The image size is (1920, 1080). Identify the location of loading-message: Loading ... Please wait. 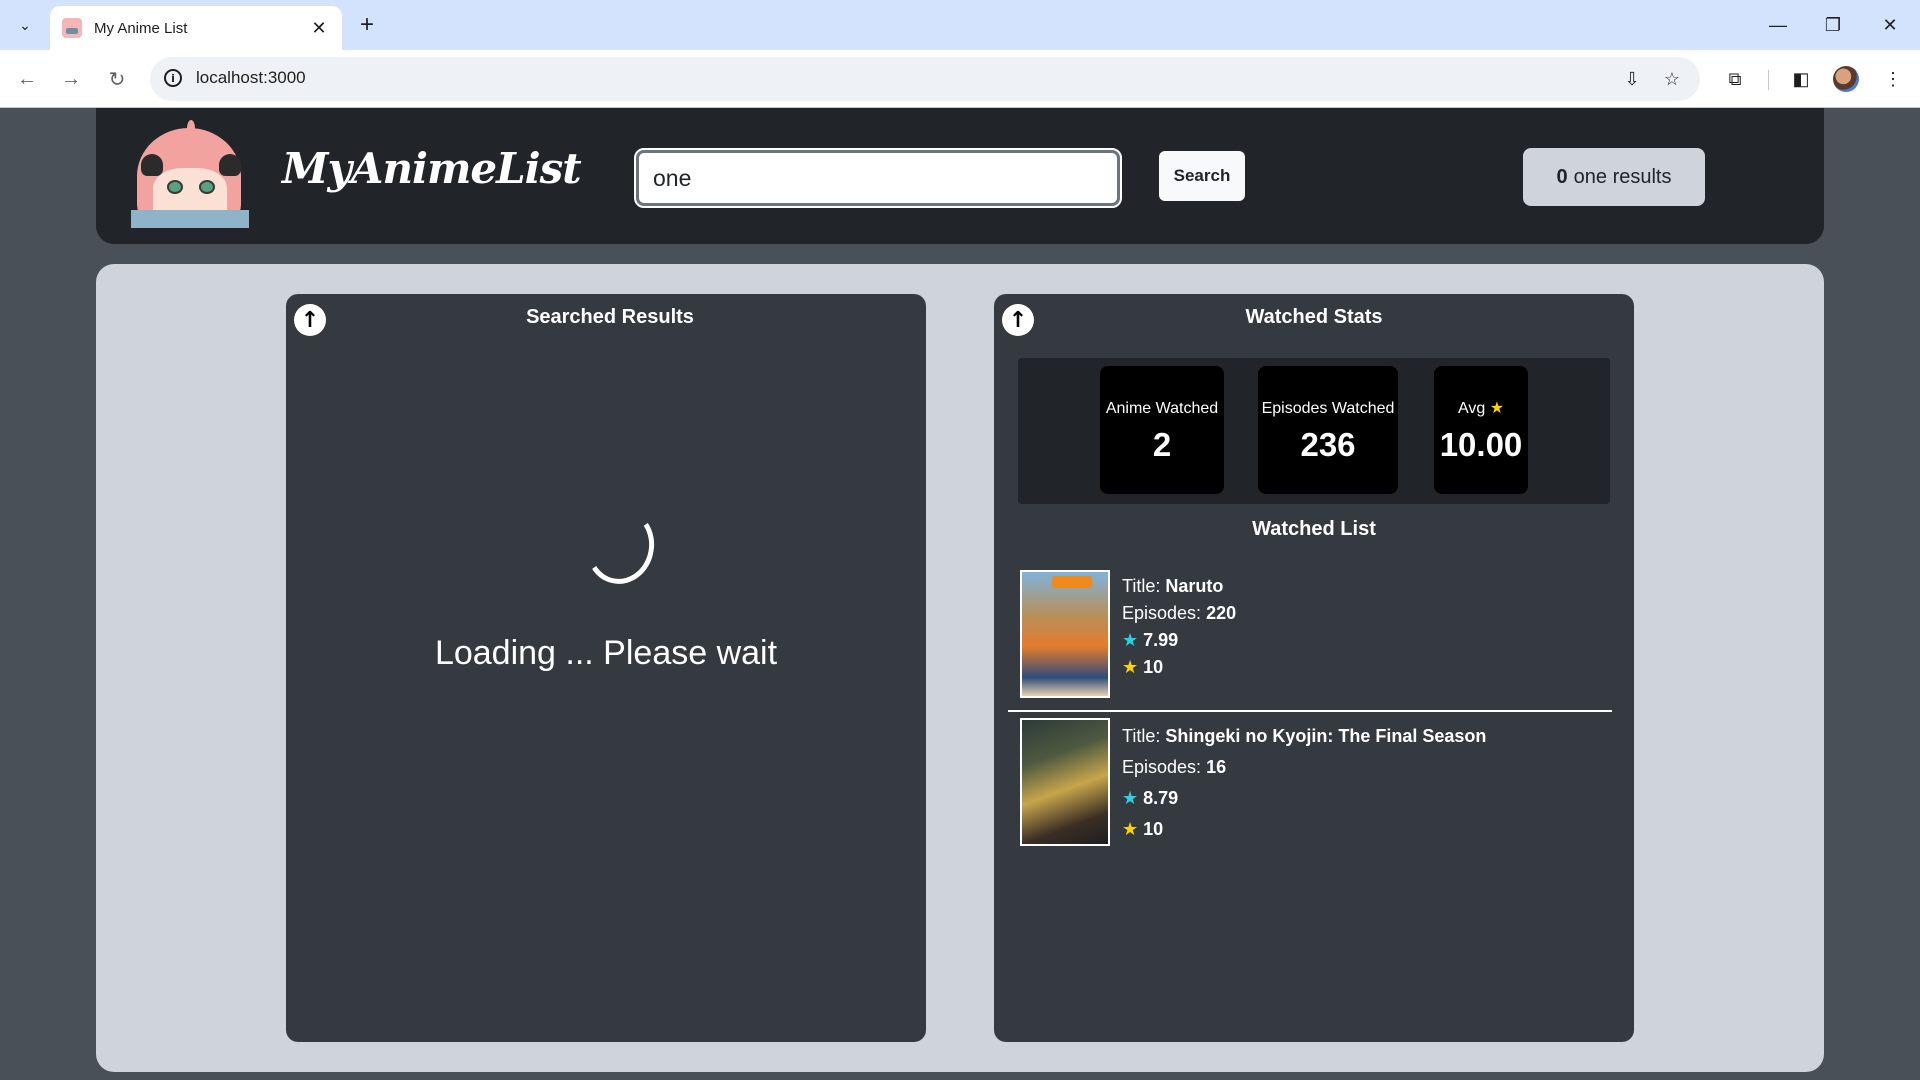
(606, 653).